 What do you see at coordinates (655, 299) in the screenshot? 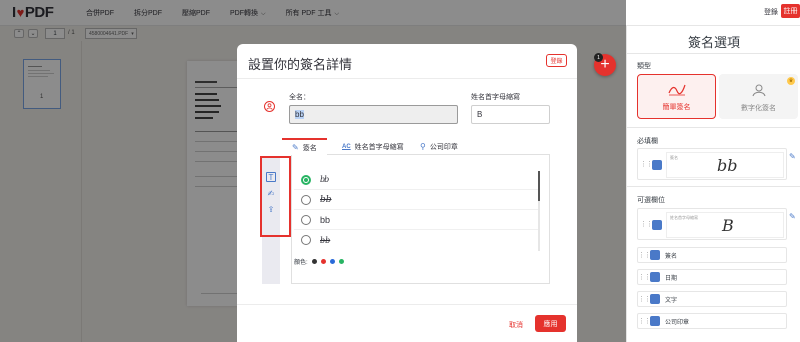
I see `text-icon` at bounding box center [655, 299].